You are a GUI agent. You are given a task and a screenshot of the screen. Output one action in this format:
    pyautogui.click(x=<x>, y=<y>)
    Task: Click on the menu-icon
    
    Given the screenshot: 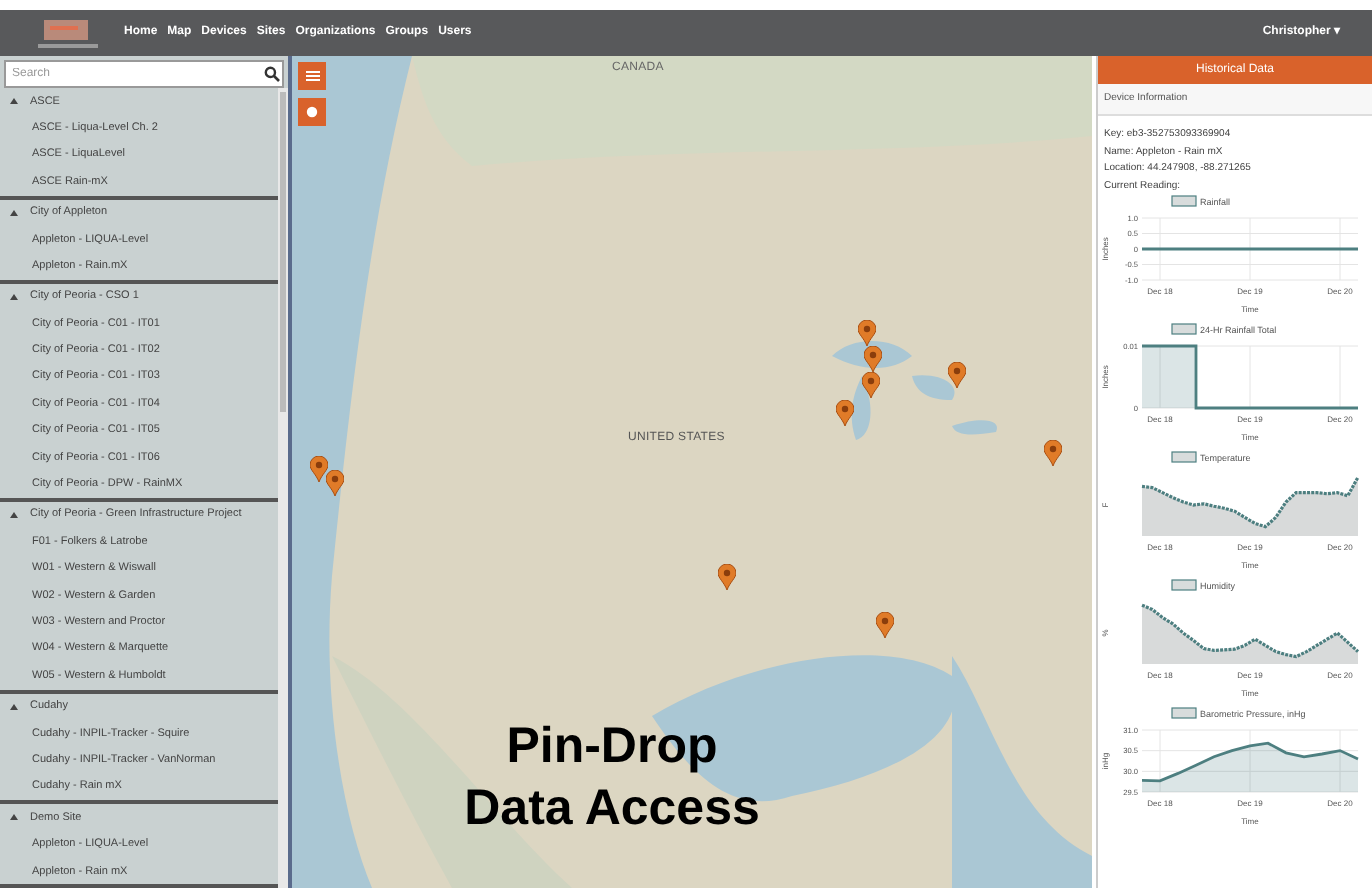 What is the action you would take?
    pyautogui.click(x=312, y=76)
    